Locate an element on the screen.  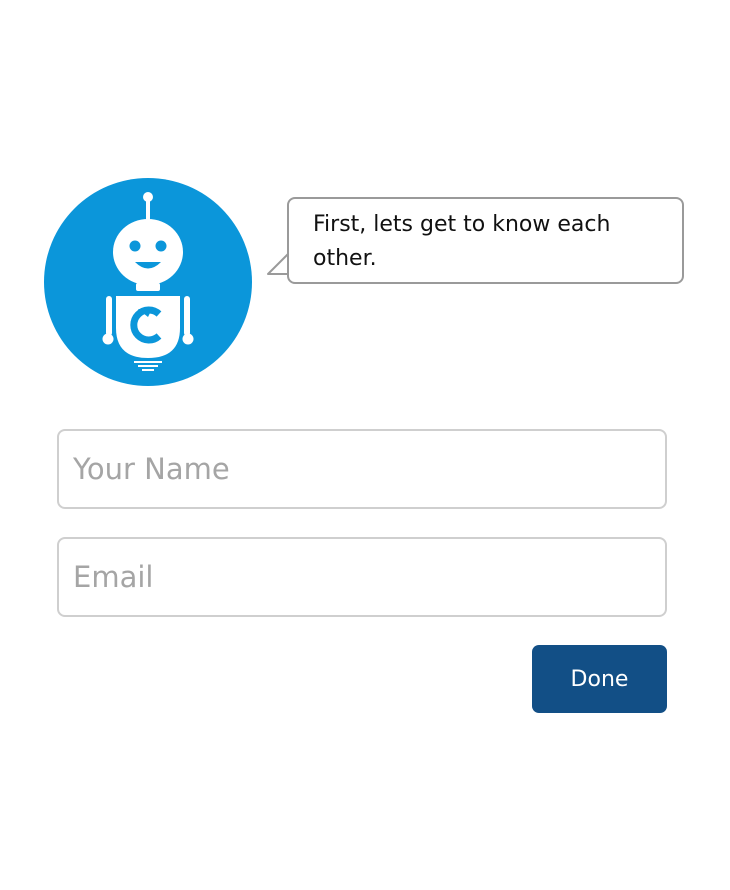
bot-avatar is located at coordinates (148, 282).